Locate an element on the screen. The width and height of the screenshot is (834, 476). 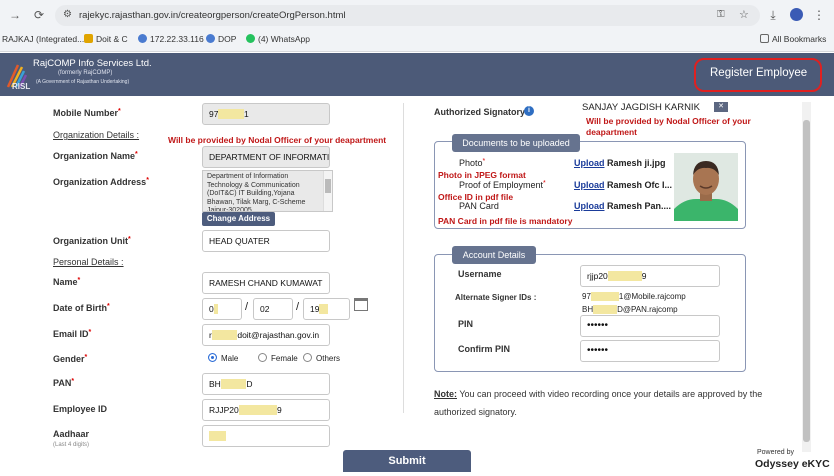
aadhaar-label: Aadhaar is located at coordinates (71, 434).